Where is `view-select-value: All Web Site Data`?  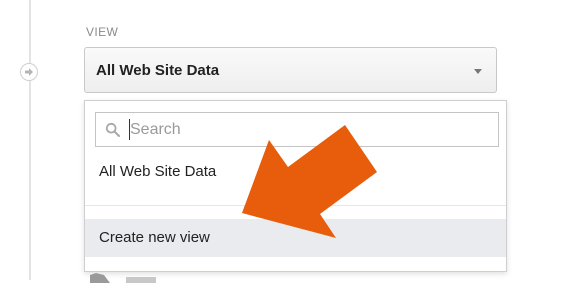 view-select-value: All Web Site Data is located at coordinates (158, 70).